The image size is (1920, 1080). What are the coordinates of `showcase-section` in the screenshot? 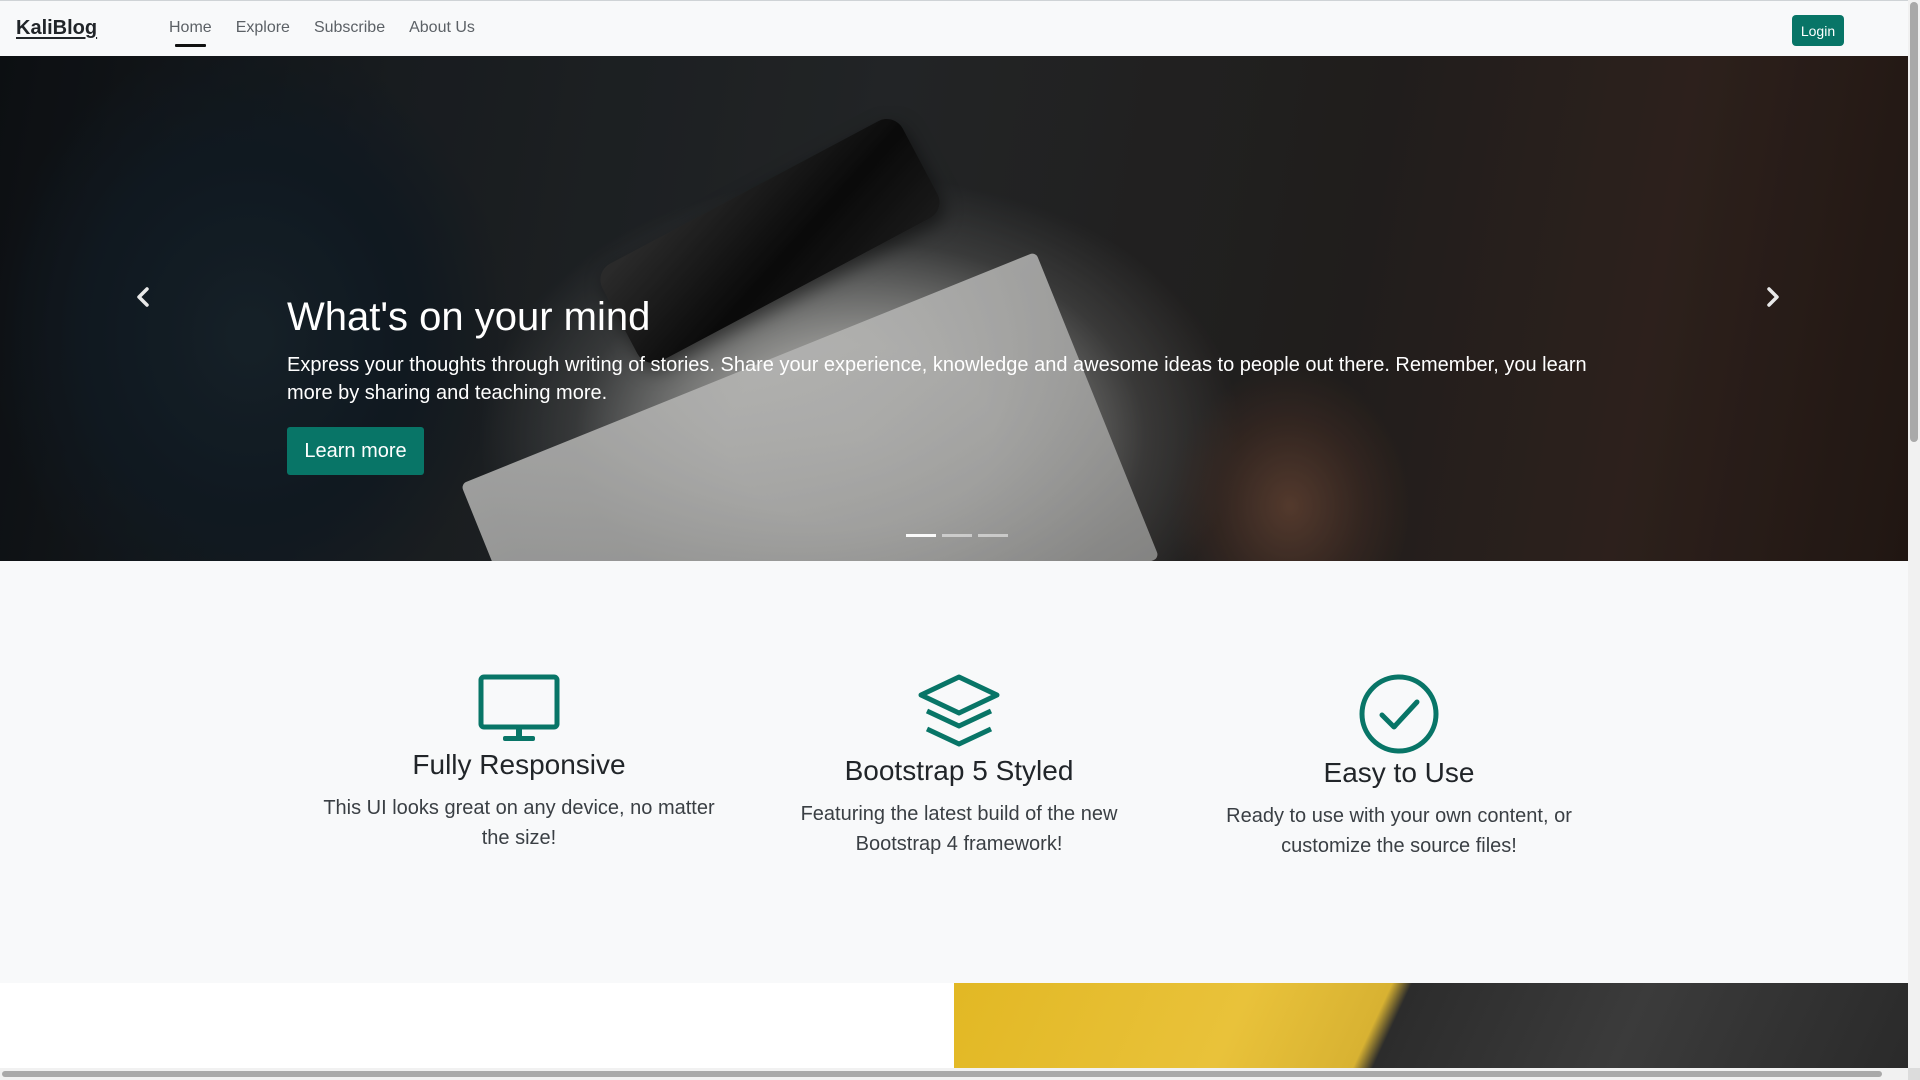 It's located at (954, 1025).